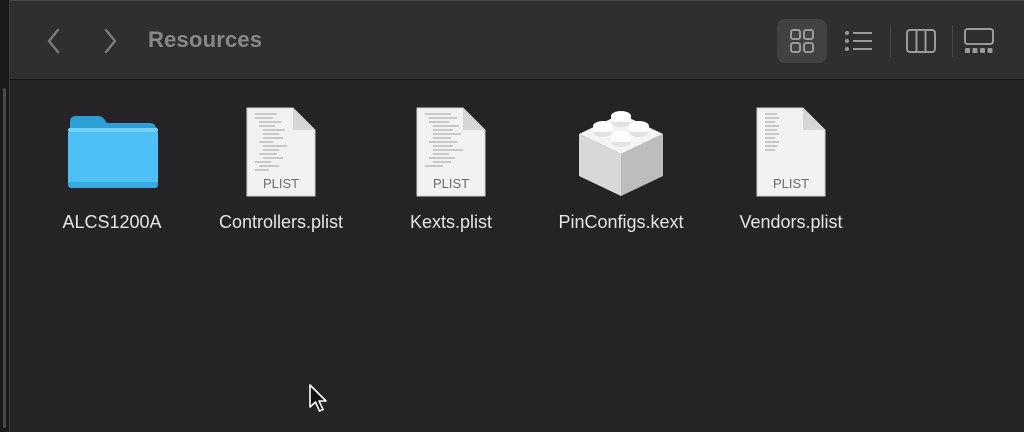 The height and width of the screenshot is (432, 1024). I want to click on forward-button, so click(110, 41).